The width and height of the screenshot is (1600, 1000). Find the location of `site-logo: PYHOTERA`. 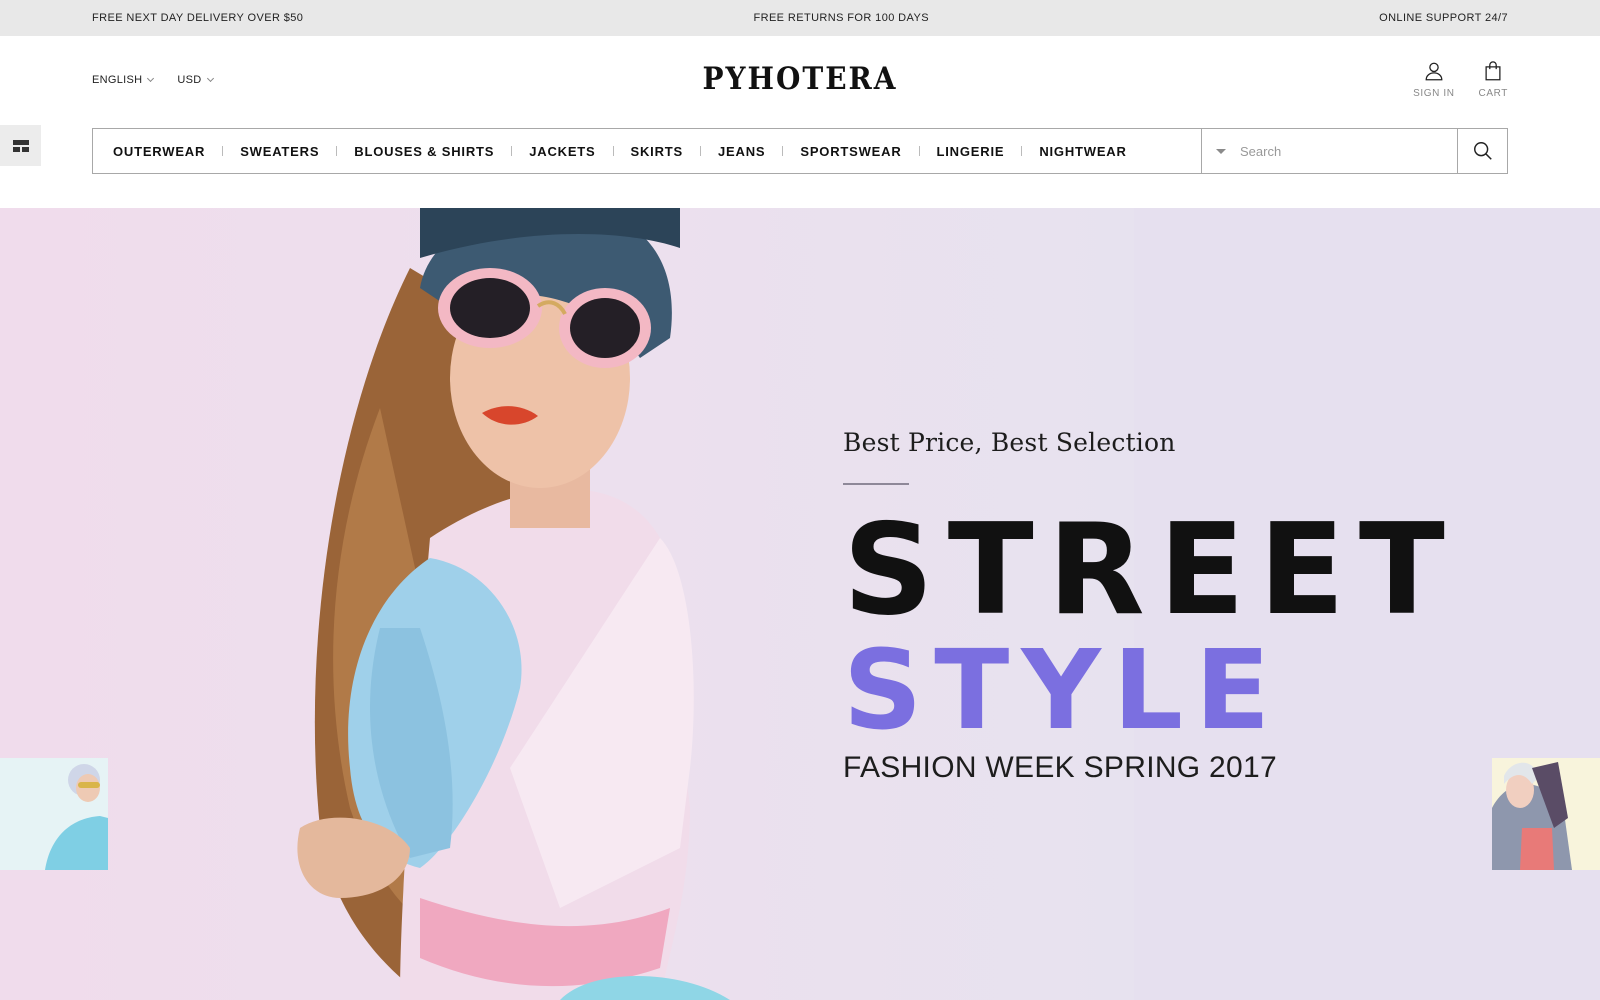

site-logo: PYHOTERA is located at coordinates (800, 78).